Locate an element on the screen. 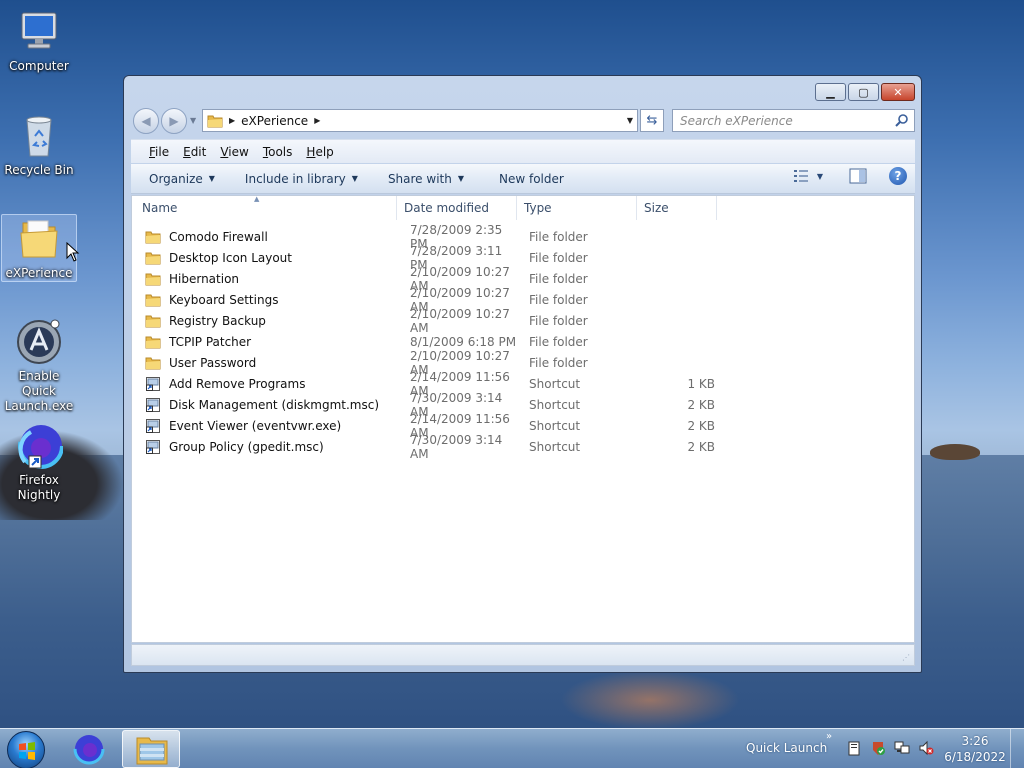  system-clock: 3:26 6/18/2022 is located at coordinates (975, 749).